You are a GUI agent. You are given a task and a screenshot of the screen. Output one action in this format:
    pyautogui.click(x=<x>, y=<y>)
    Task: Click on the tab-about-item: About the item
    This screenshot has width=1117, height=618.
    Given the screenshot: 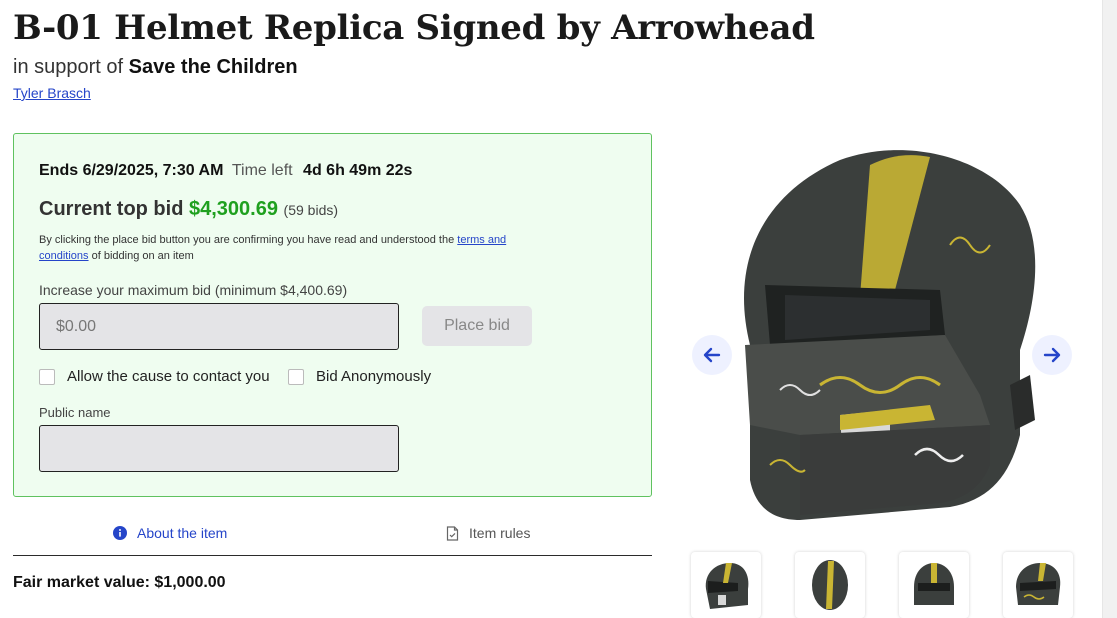 What is the action you would take?
    pyautogui.click(x=170, y=533)
    